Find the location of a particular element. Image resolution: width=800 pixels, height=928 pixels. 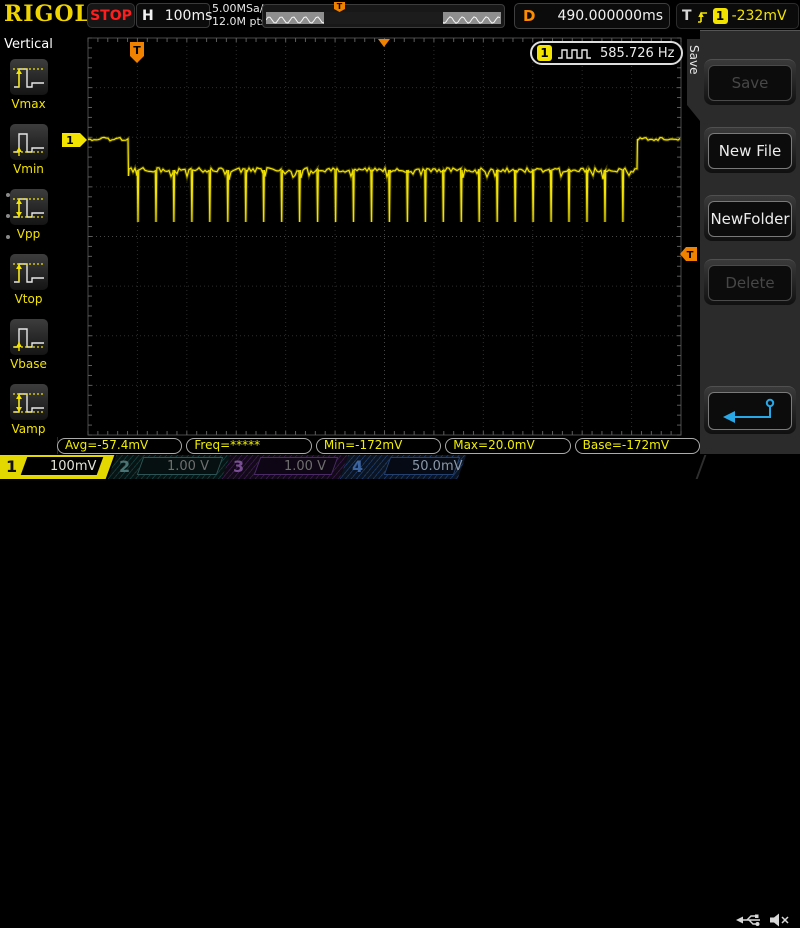

vamp-icon is located at coordinates (28, 402).